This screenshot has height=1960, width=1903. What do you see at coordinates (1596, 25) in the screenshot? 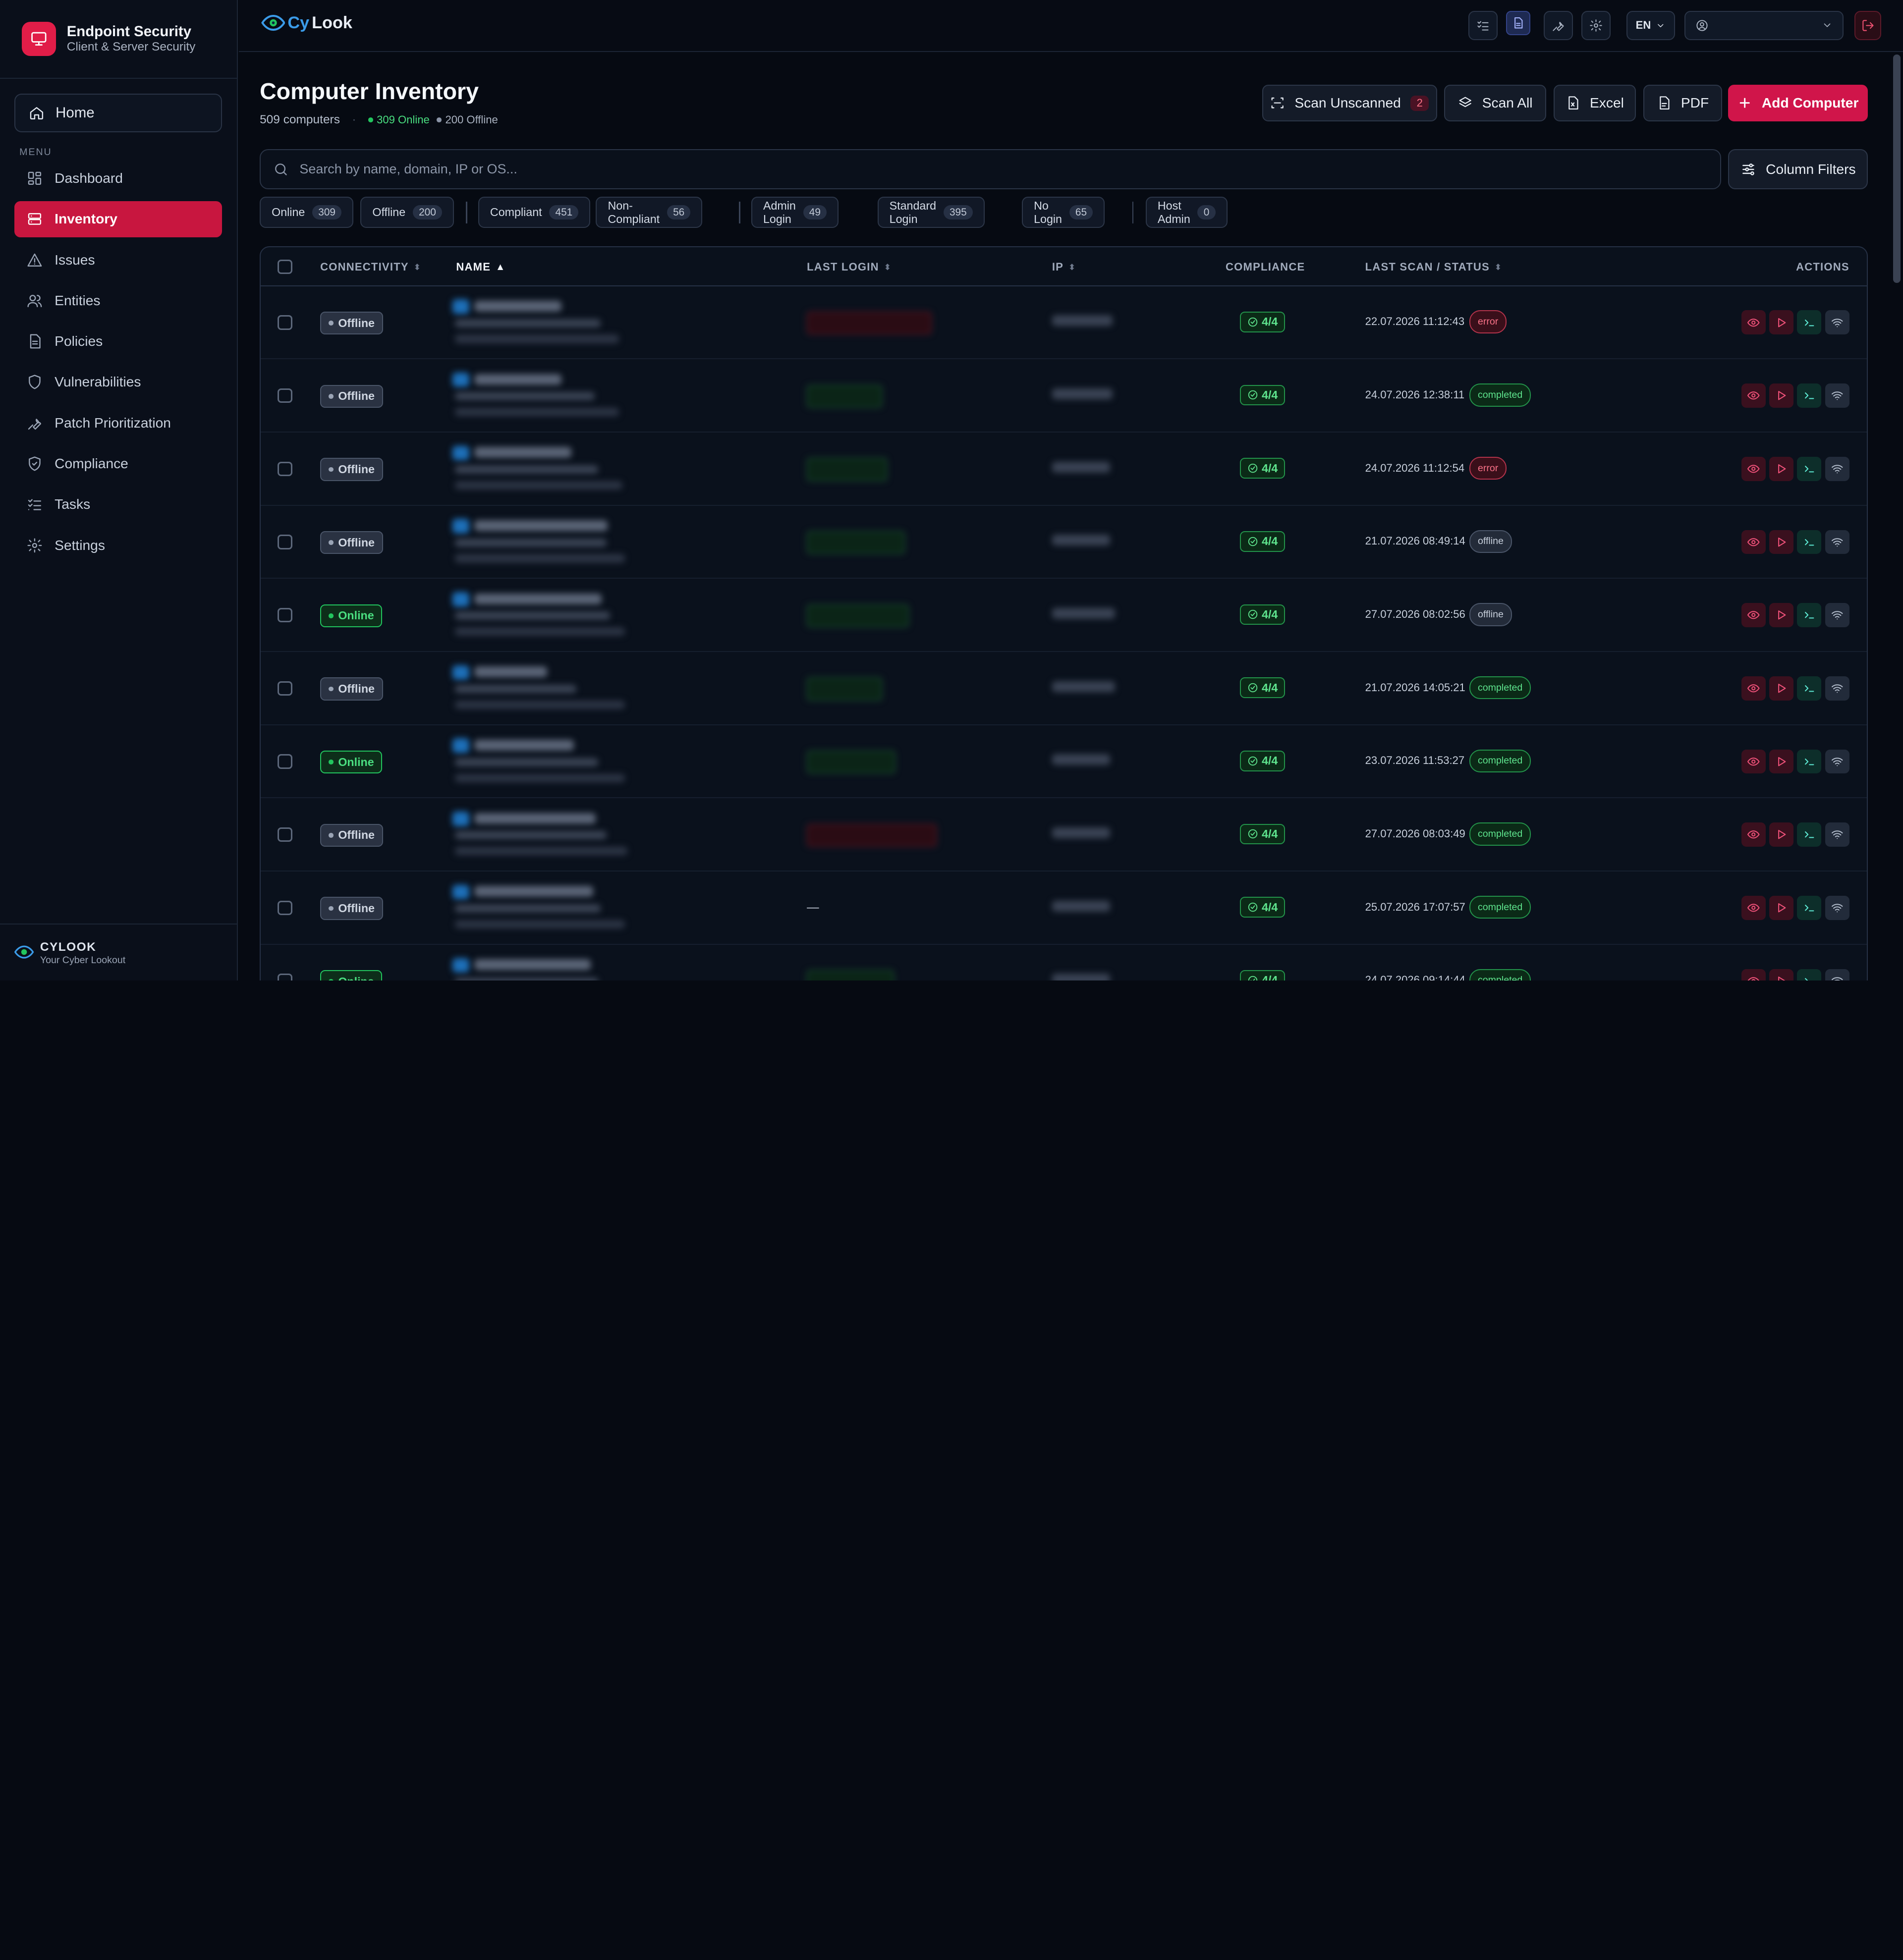
I see `settings-button` at bounding box center [1596, 25].